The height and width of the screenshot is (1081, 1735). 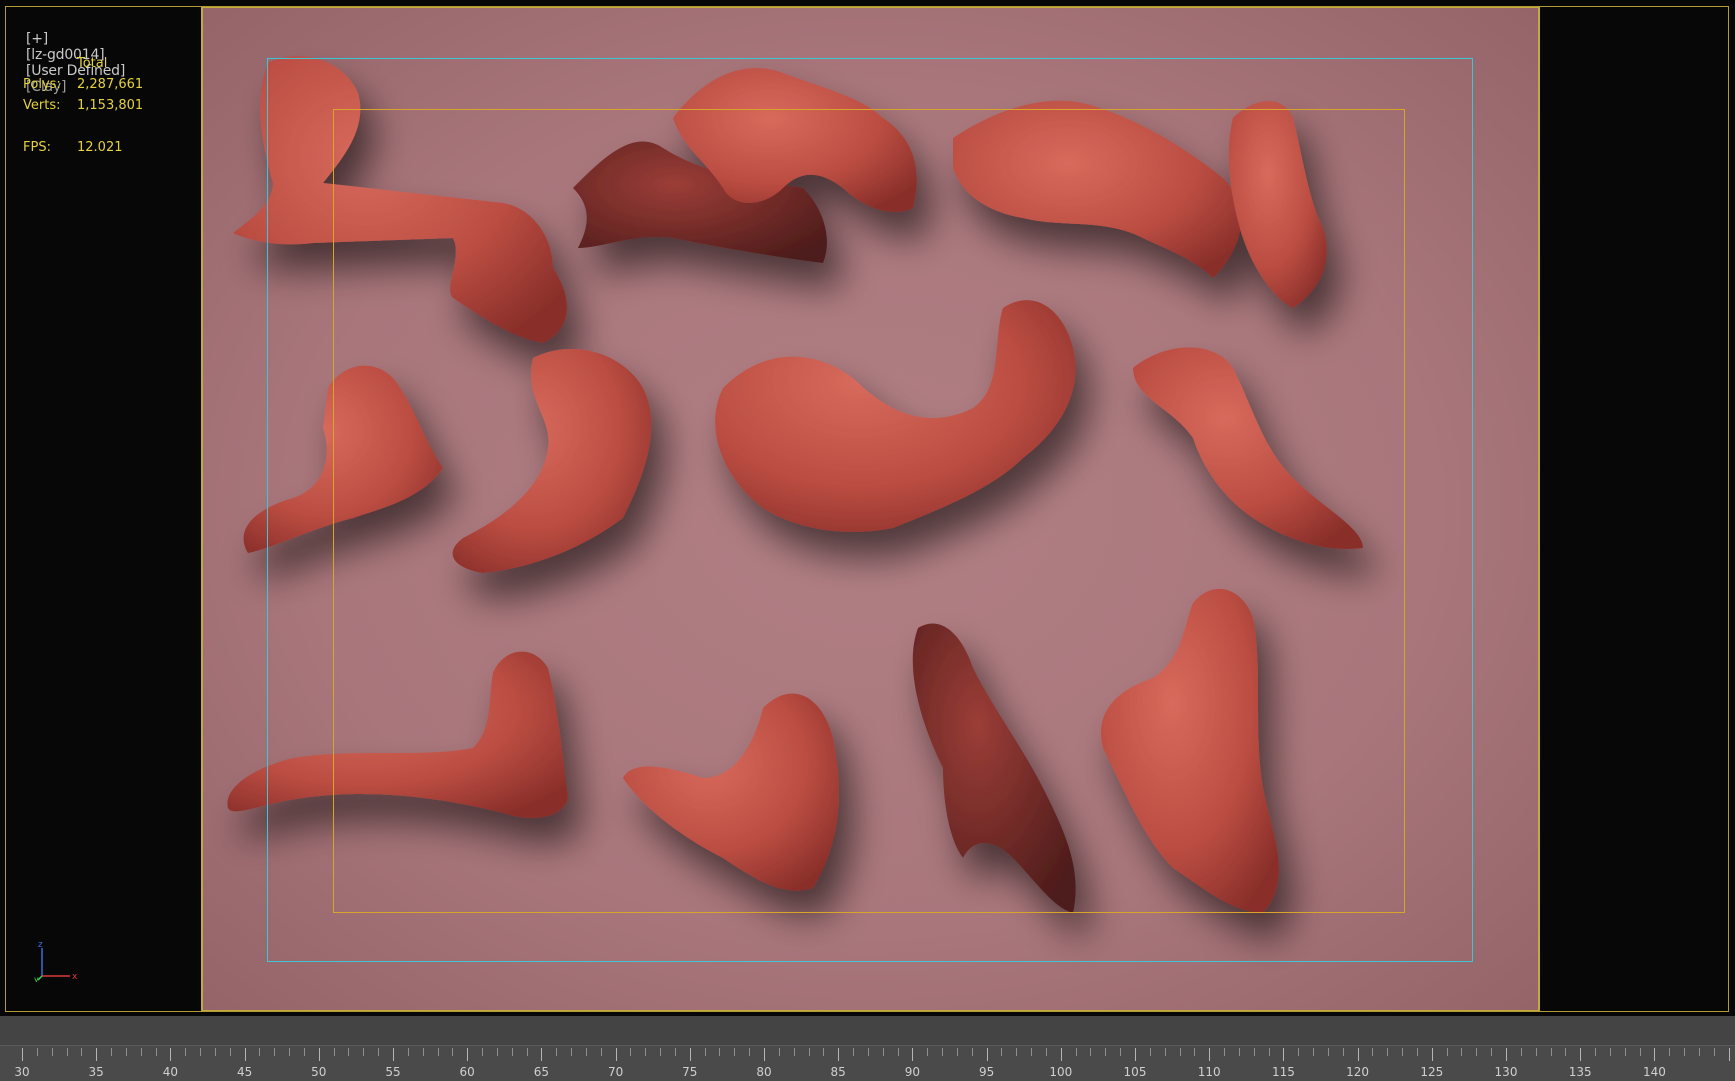 What do you see at coordinates (319, 1072) in the screenshot?
I see `ruler-frame-label: 50` at bounding box center [319, 1072].